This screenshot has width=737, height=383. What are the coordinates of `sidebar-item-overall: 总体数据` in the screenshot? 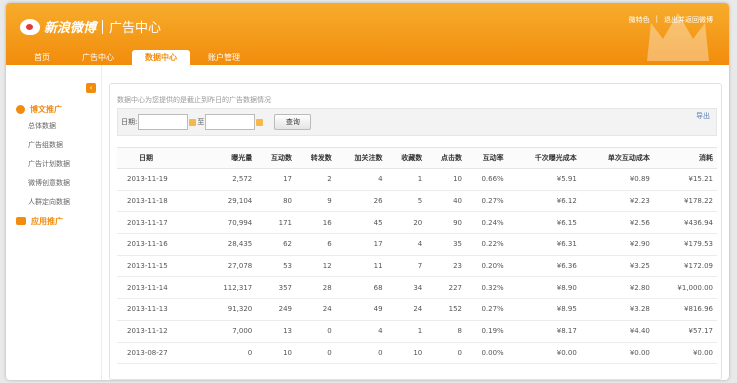 It's located at (56, 126).